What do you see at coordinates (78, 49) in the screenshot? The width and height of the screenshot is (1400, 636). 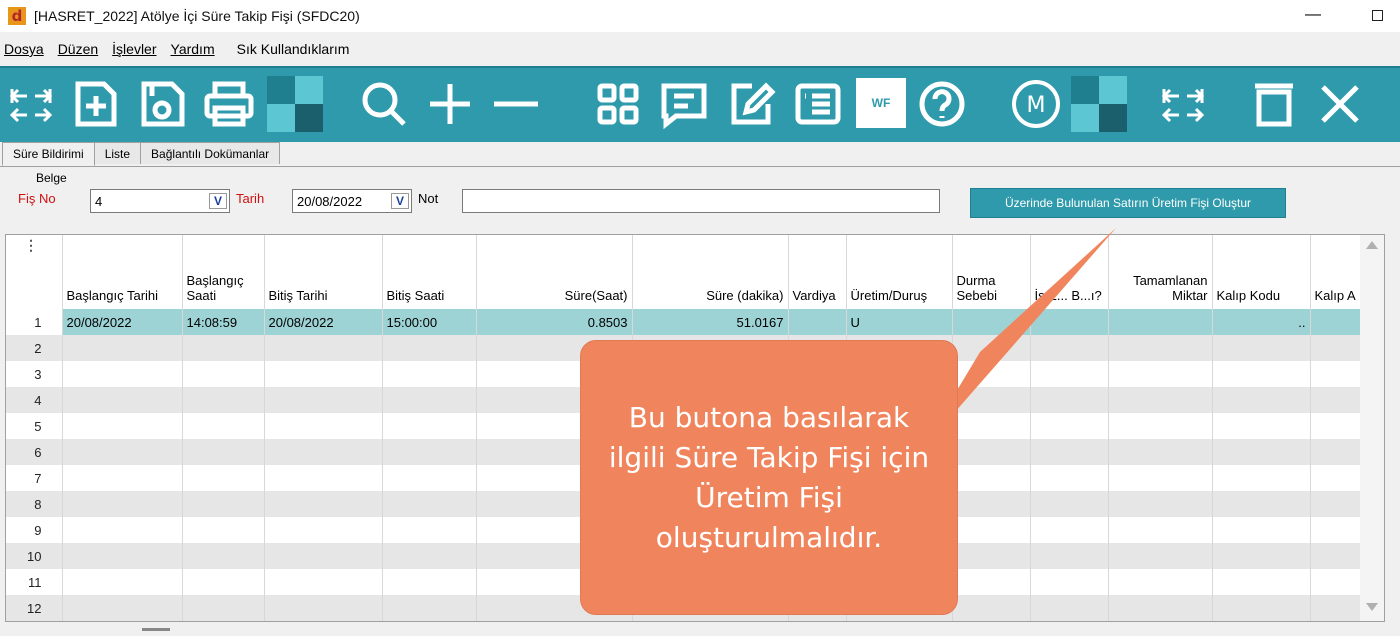 I see `menu-duzen: Düzen` at bounding box center [78, 49].